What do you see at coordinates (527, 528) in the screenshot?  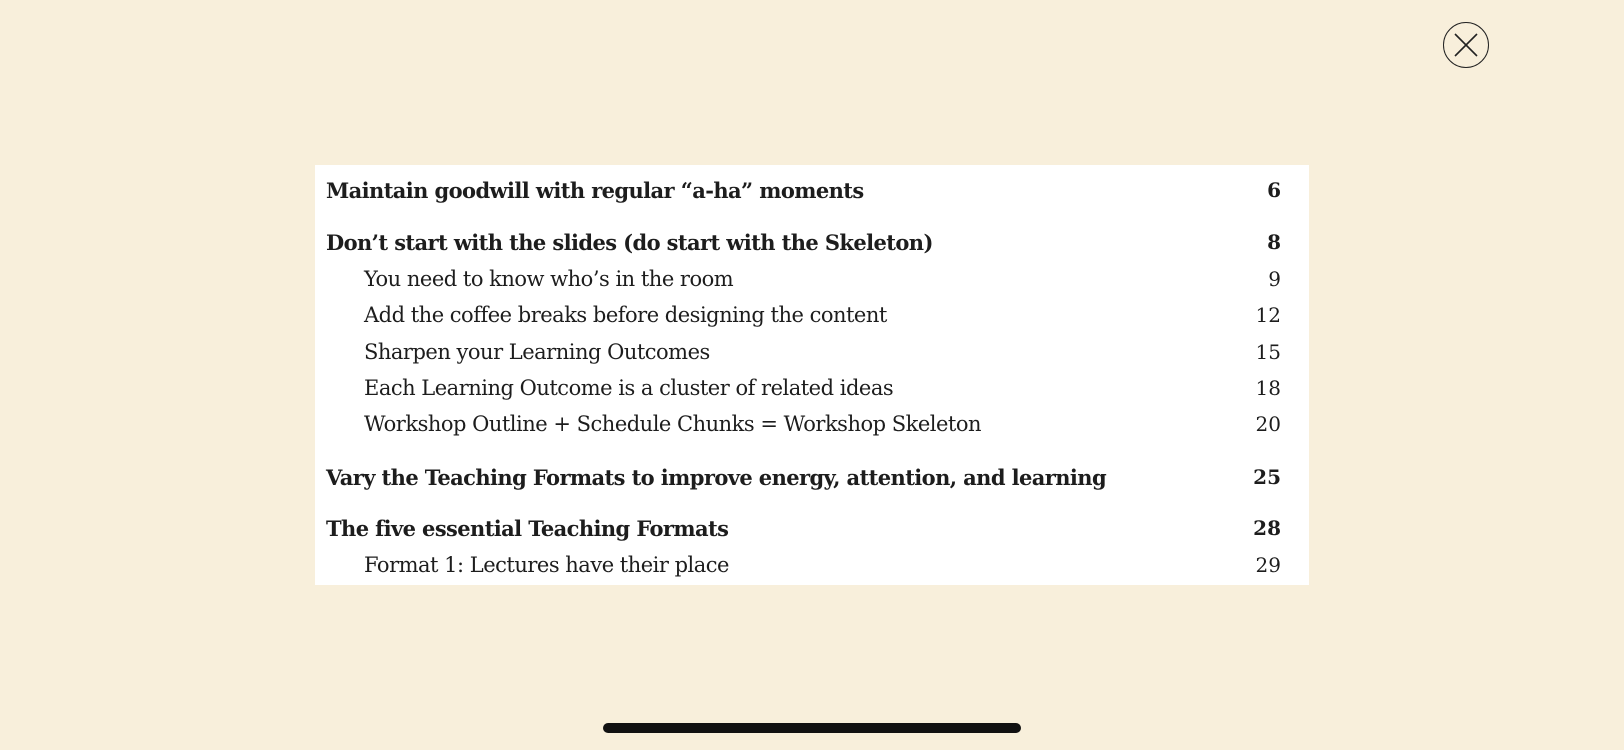 I see `toc-entry-title: The five essential Teaching Formats` at bounding box center [527, 528].